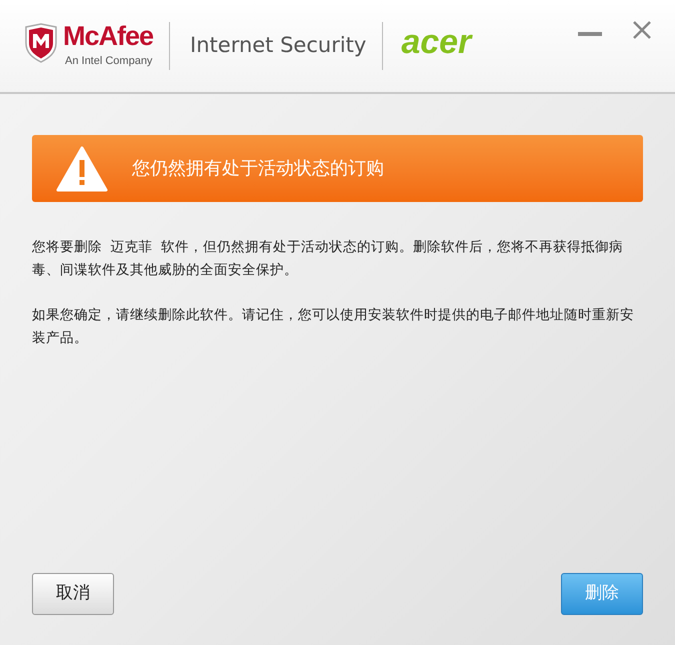 This screenshot has height=645, width=675. Describe the element at coordinates (642, 30) in the screenshot. I see `close-icon` at that location.